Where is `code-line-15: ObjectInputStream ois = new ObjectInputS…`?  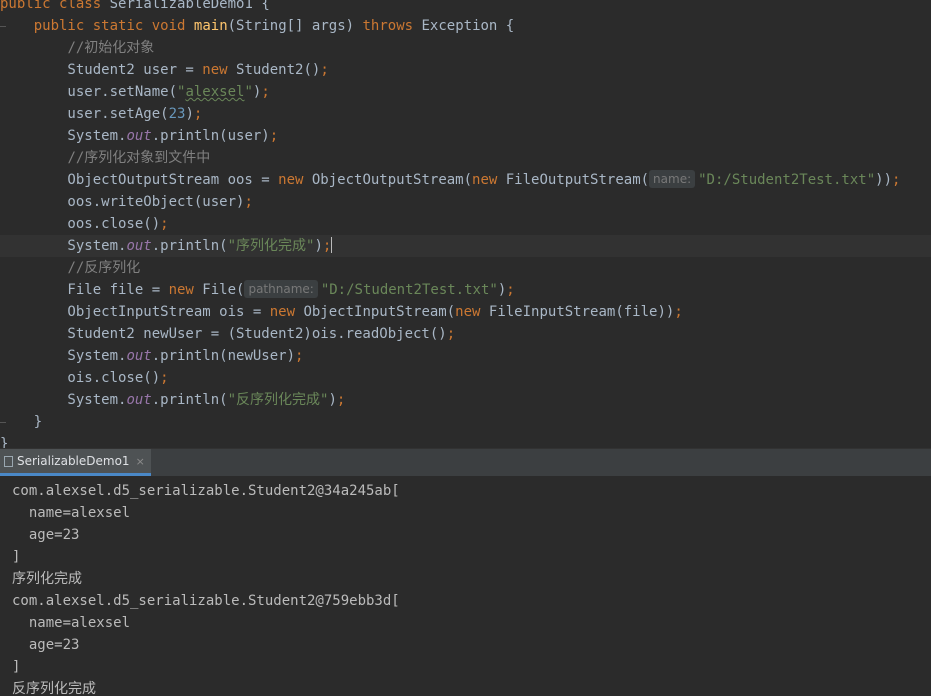 code-line-15: ObjectInputStream ois = new ObjectInputS… is located at coordinates (341, 312).